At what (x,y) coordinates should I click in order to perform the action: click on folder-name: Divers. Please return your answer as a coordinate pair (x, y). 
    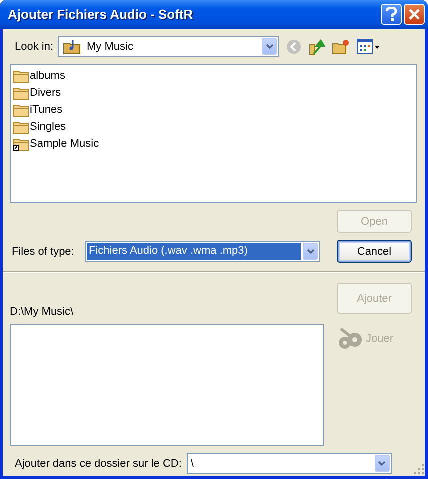
    Looking at the image, I should click on (46, 92).